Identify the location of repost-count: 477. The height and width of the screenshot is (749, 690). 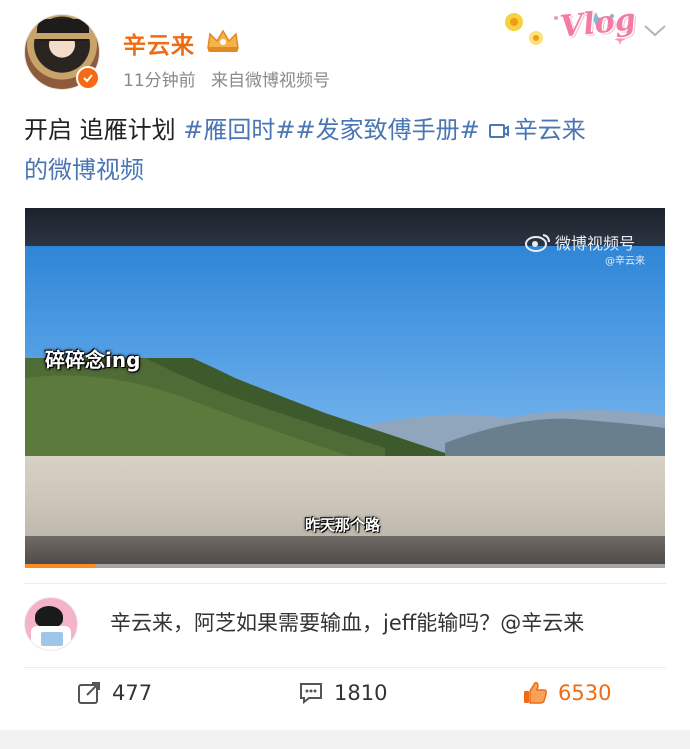
(132, 693).